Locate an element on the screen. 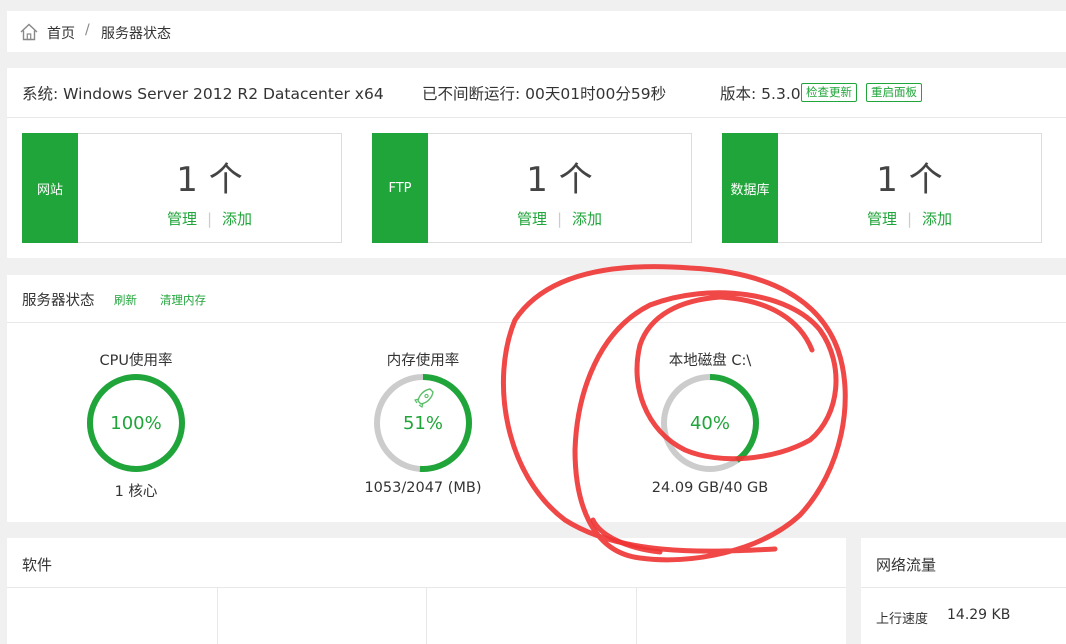 This screenshot has height=644, width=1066. breadcrumb-home-link: 首页 is located at coordinates (61, 33).